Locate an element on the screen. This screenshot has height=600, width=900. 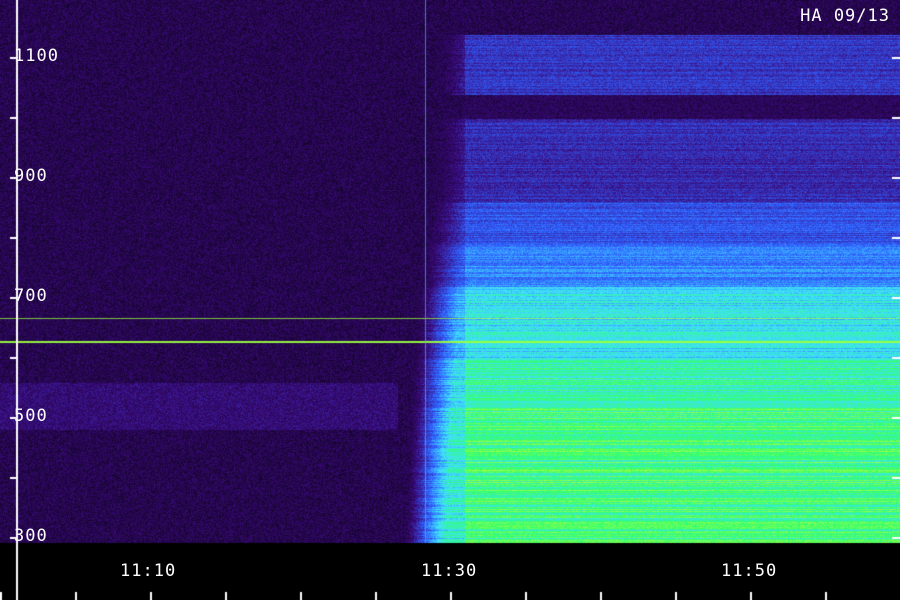
y-tick-label-700: 700 is located at coordinates (31, 296).